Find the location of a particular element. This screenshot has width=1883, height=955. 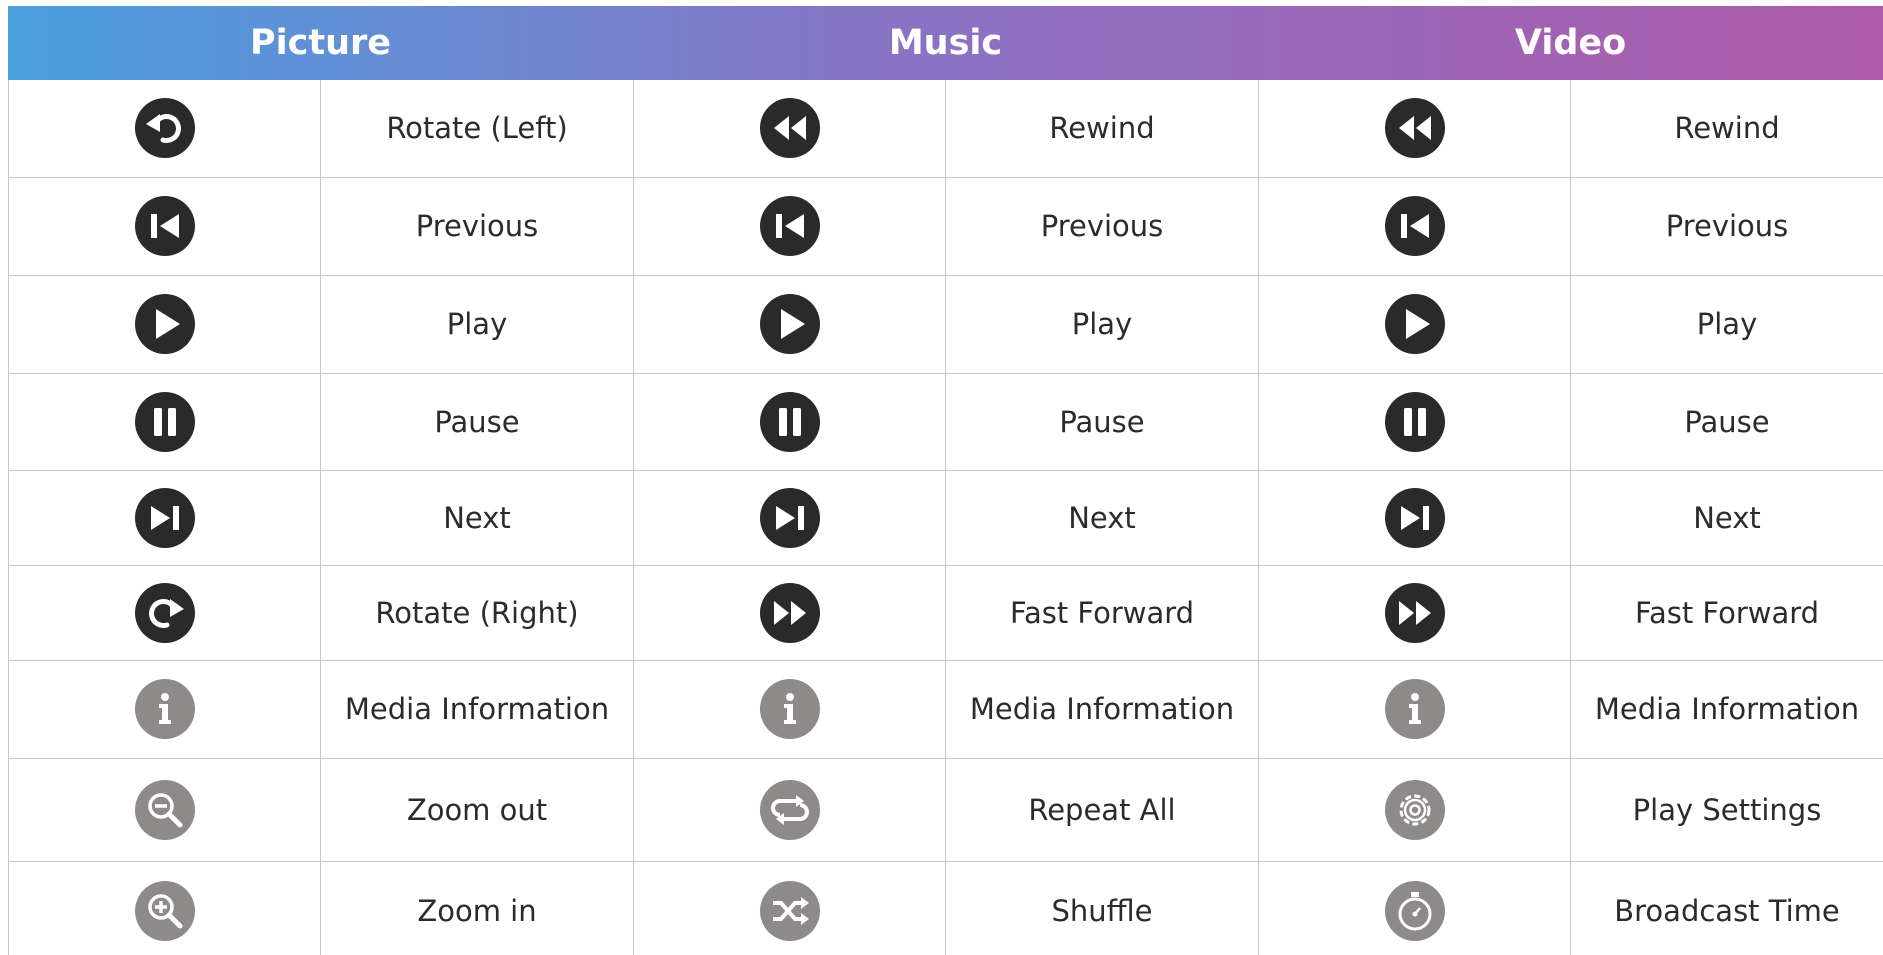

zoom-in-icon is located at coordinates (165, 911).